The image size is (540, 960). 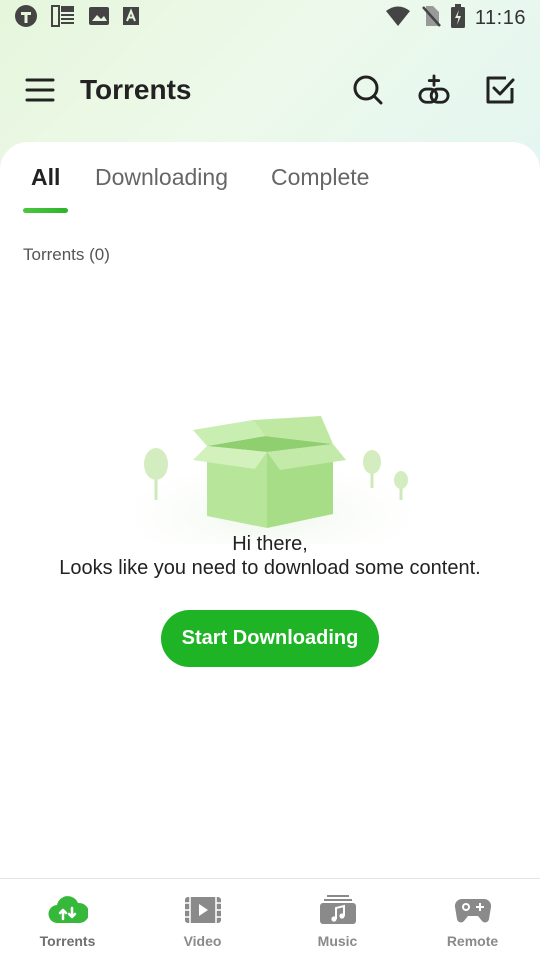 I want to click on nav-item-music: Music, so click(x=337, y=919).